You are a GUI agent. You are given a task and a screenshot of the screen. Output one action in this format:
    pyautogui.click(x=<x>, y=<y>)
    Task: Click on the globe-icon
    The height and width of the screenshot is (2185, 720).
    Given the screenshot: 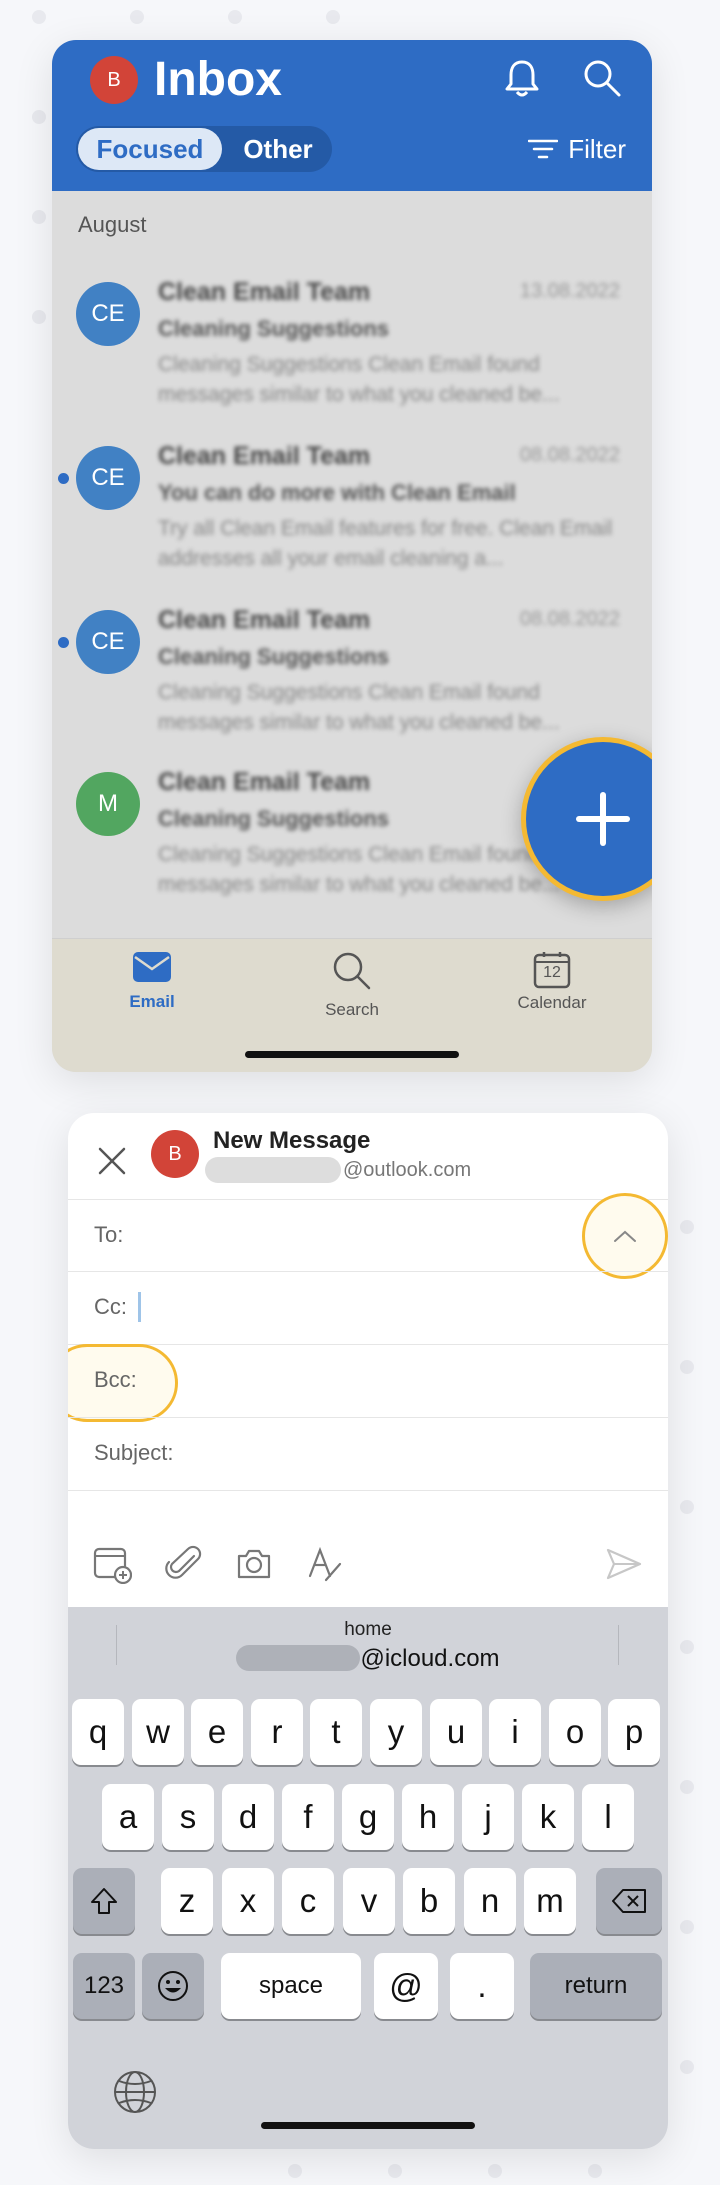 What is the action you would take?
    pyautogui.click(x=135, y=2092)
    